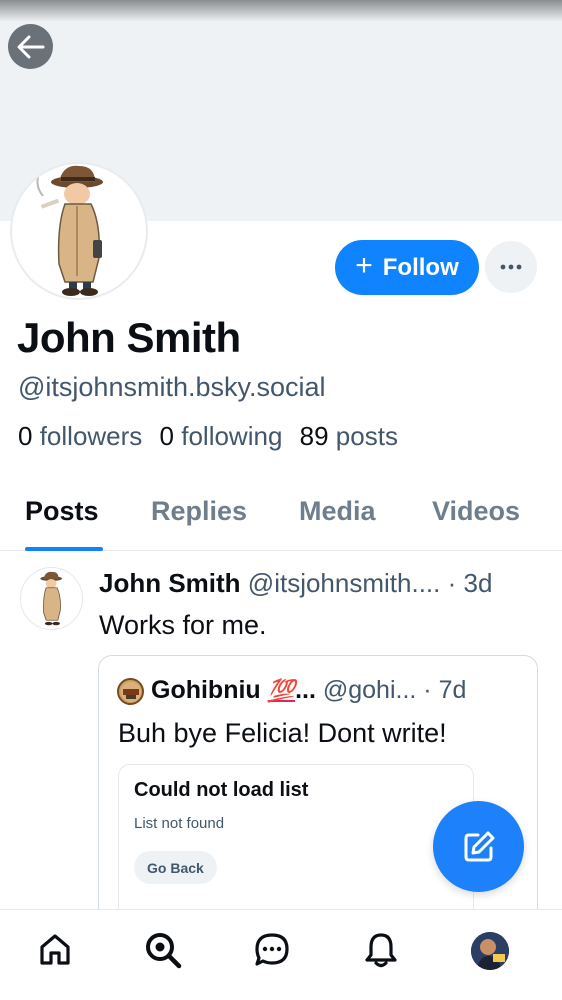 This screenshot has height=1000, width=562. I want to click on arrow-left-icon, so click(30, 46).